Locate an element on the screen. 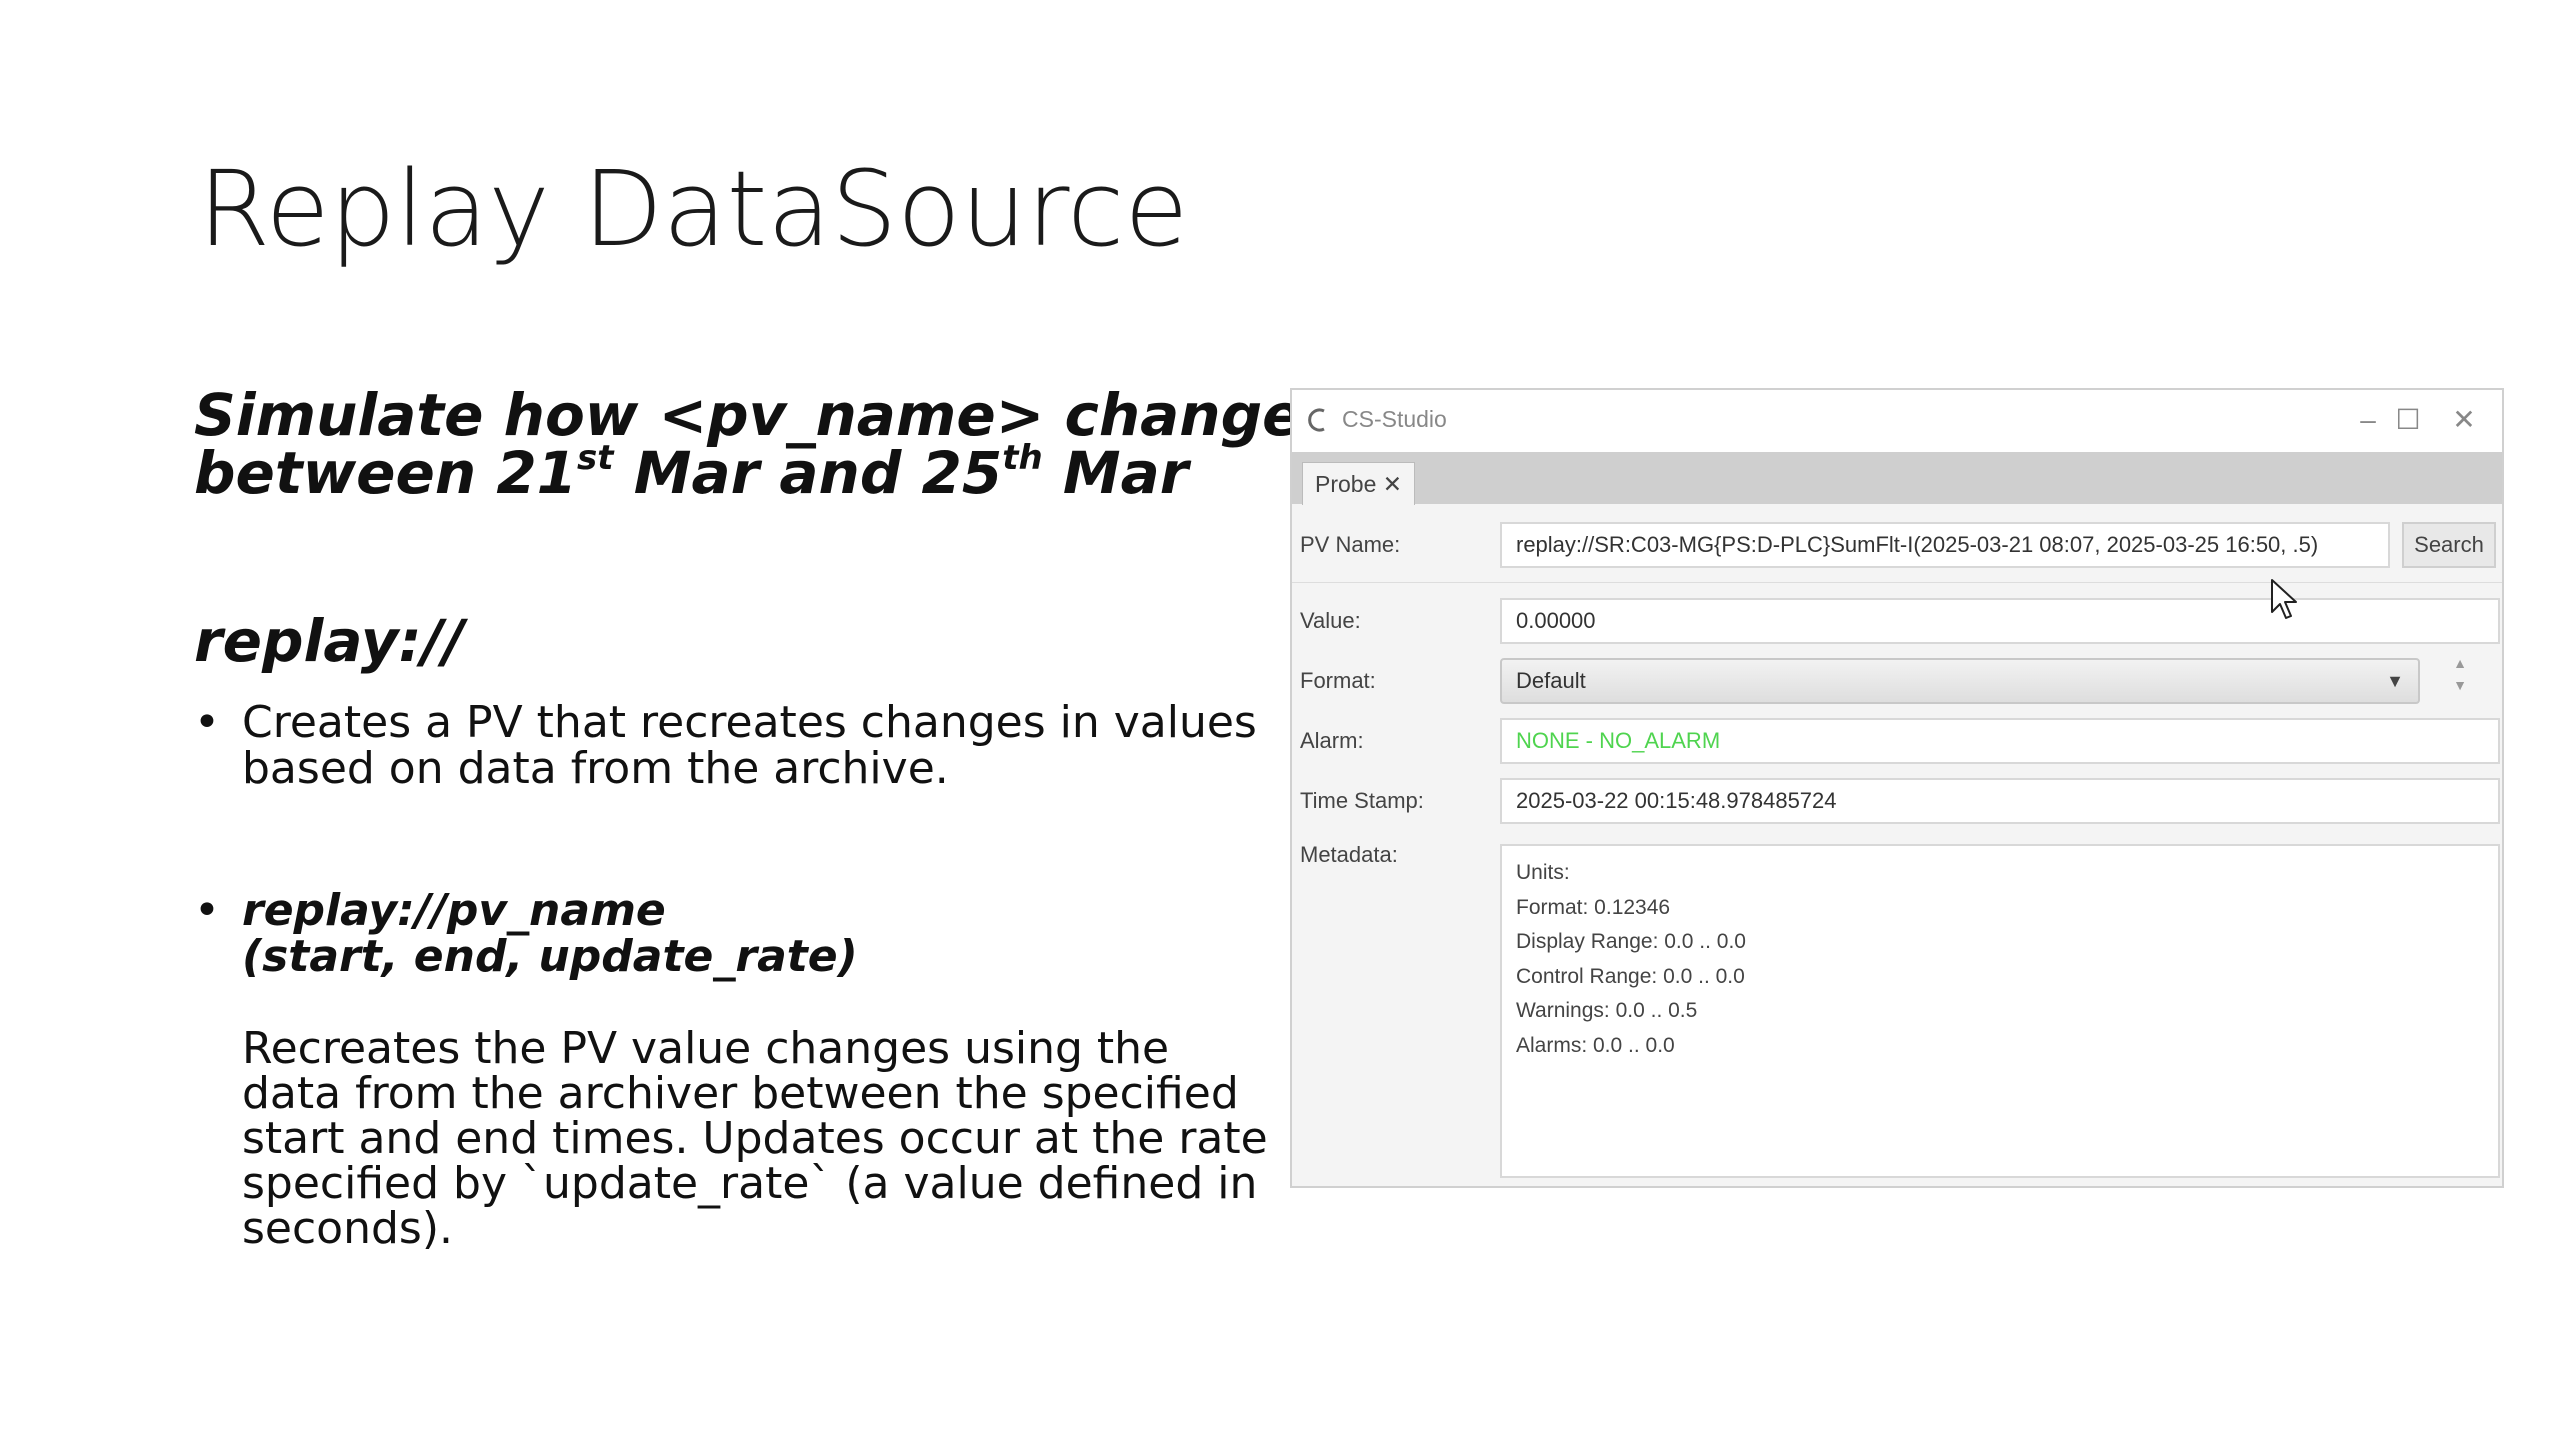  divider is located at coordinates (1897, 582).